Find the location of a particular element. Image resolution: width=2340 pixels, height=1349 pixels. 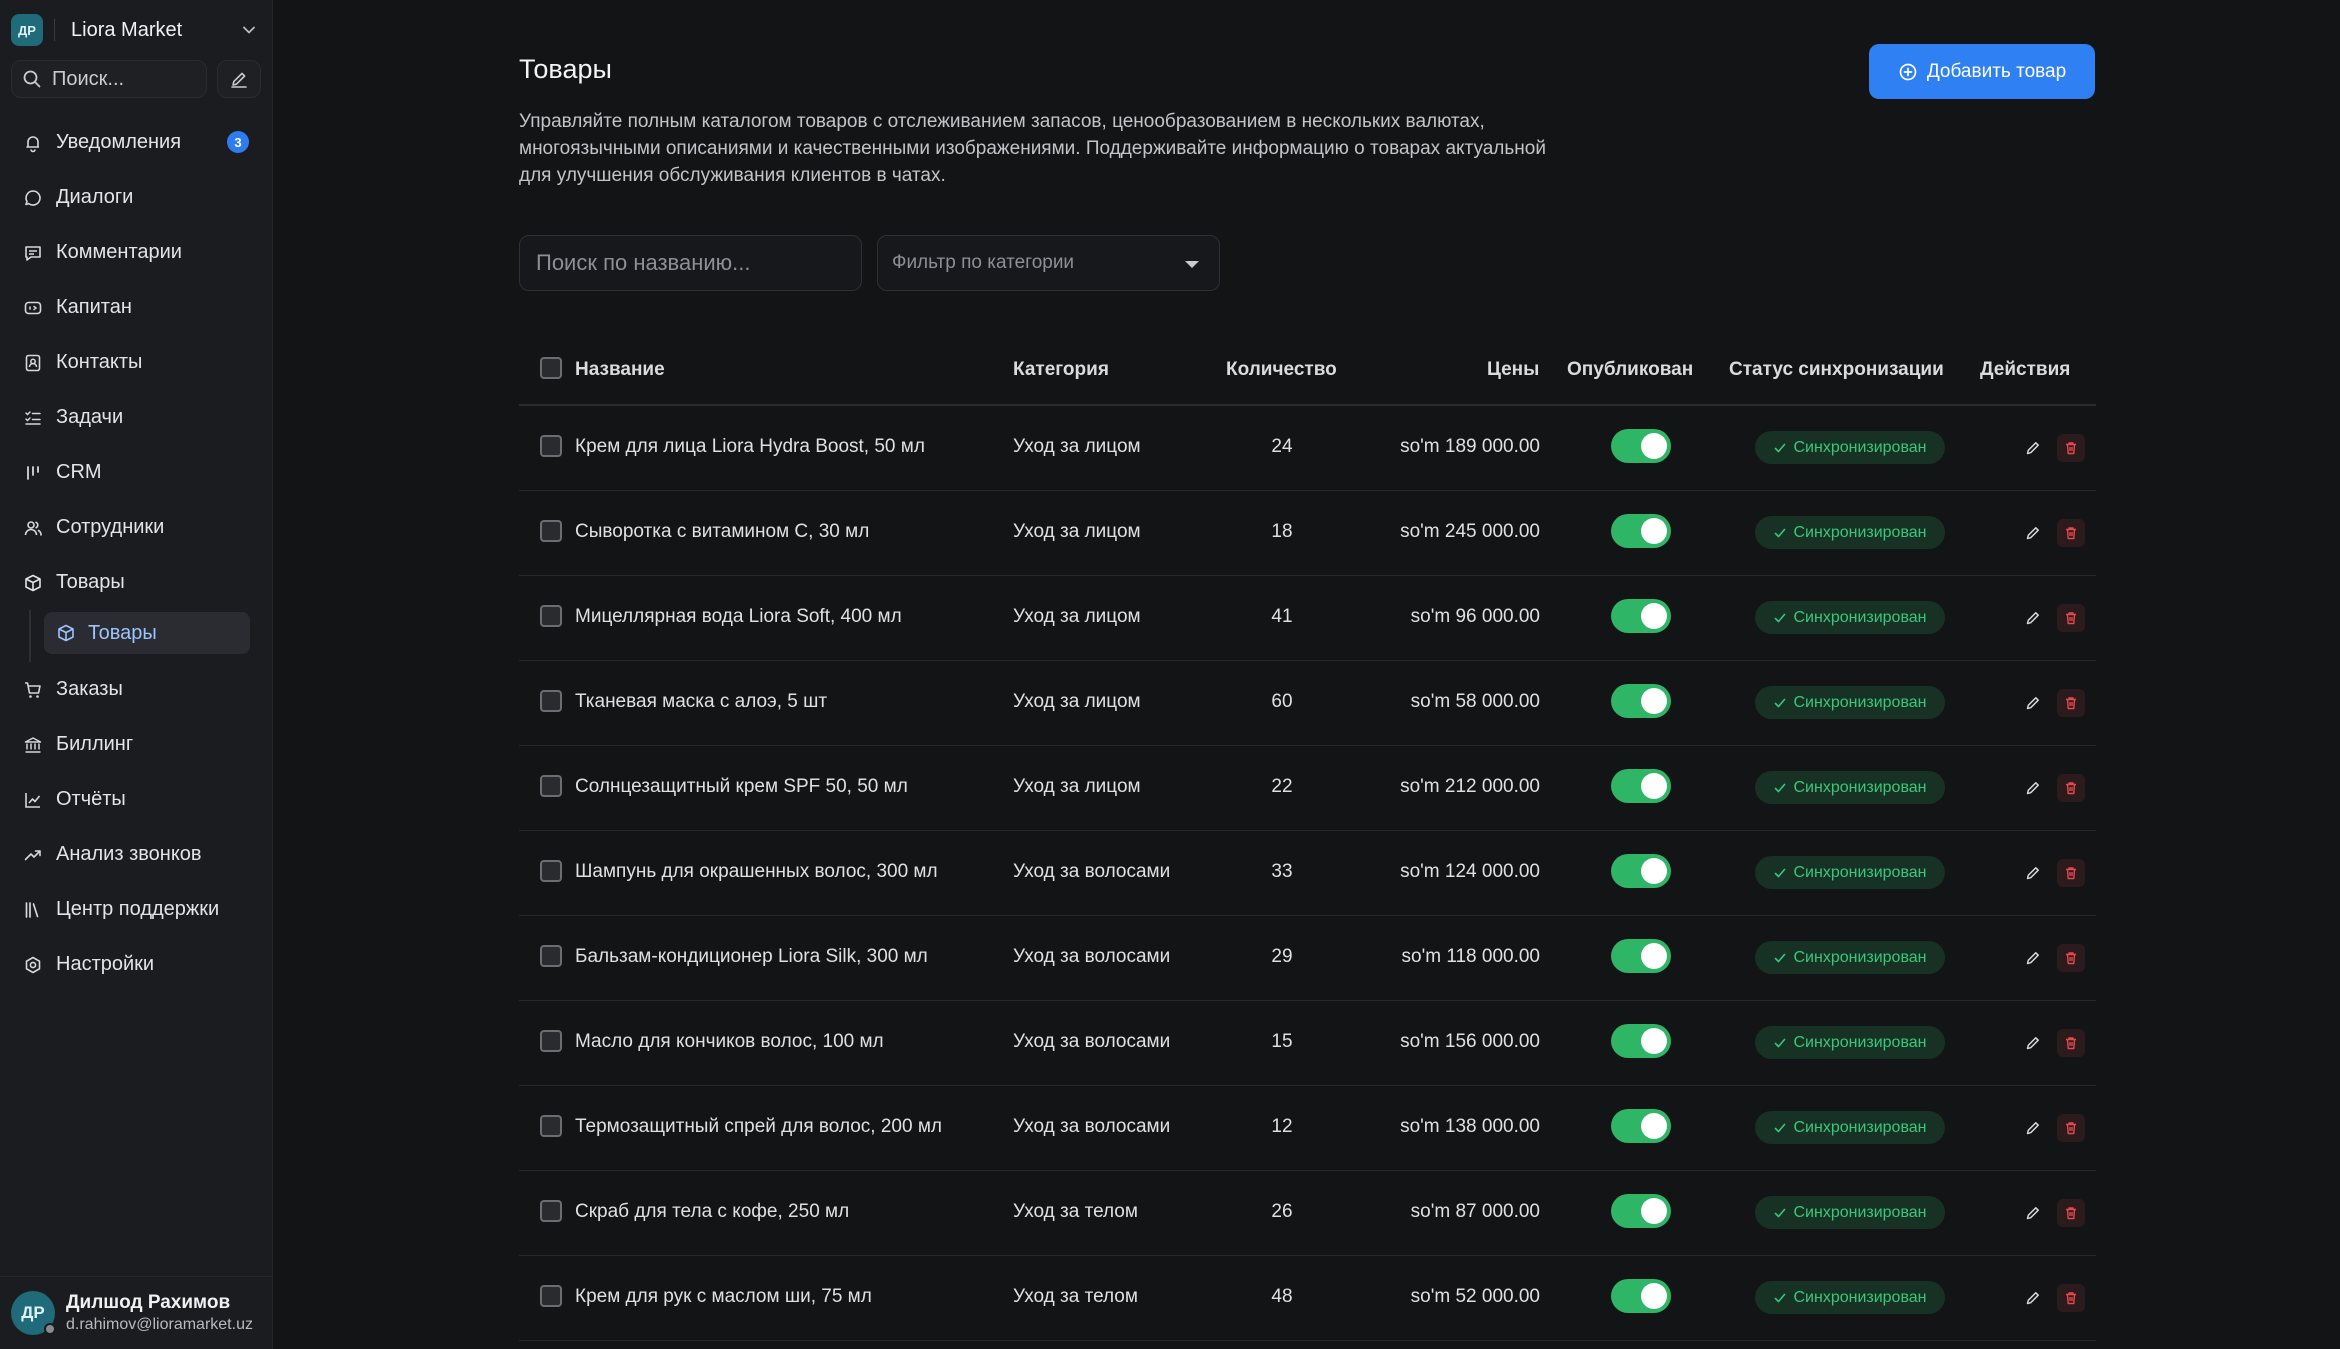

select-all-checkbox is located at coordinates (551, 368).